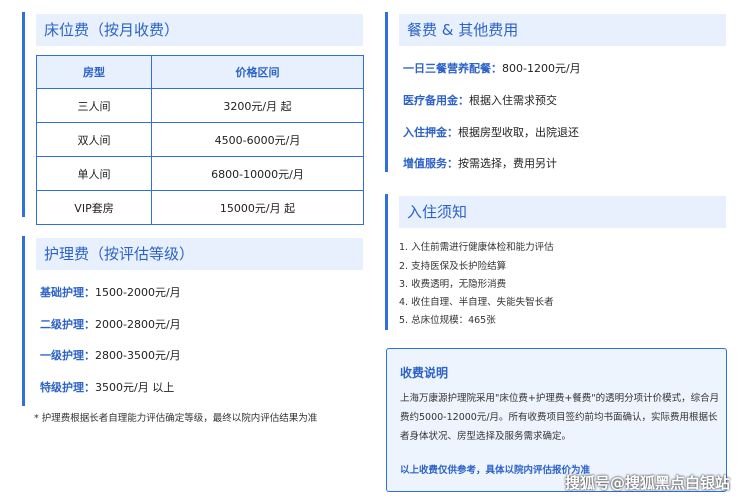  What do you see at coordinates (94, 72) in the screenshot?
I see `table-header-room: 房型` at bounding box center [94, 72].